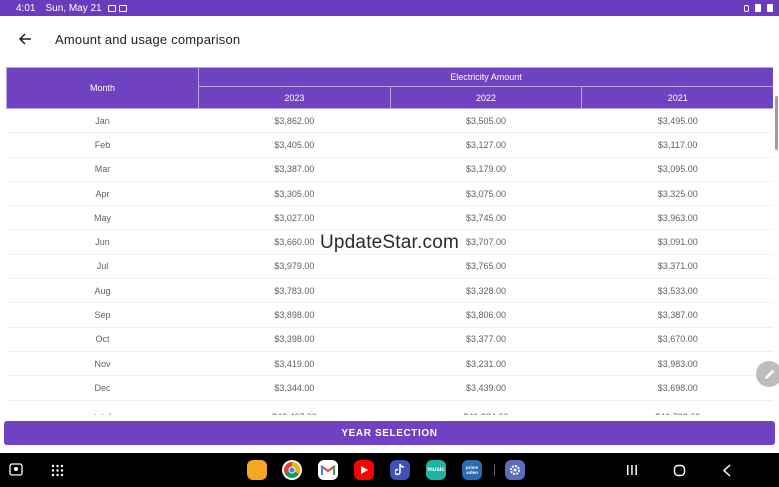 This screenshot has width=779, height=487. Describe the element at coordinates (486, 267) in the screenshot. I see `amount-cell: $3,765.00` at that location.